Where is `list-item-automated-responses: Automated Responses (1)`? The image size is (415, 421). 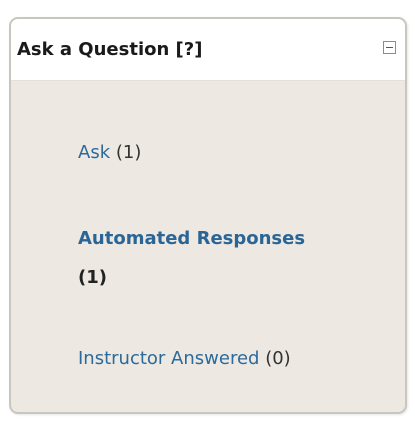 list-item-automated-responses: Automated Responses (1) is located at coordinates (238, 258).